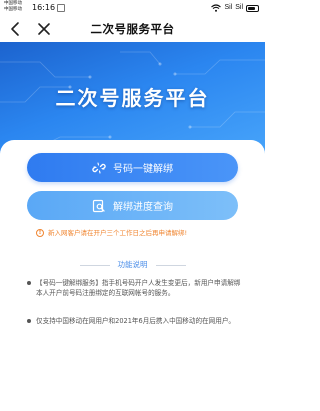  What do you see at coordinates (239, 7) in the screenshot?
I see `signal-2-label: Sil` at bounding box center [239, 7].